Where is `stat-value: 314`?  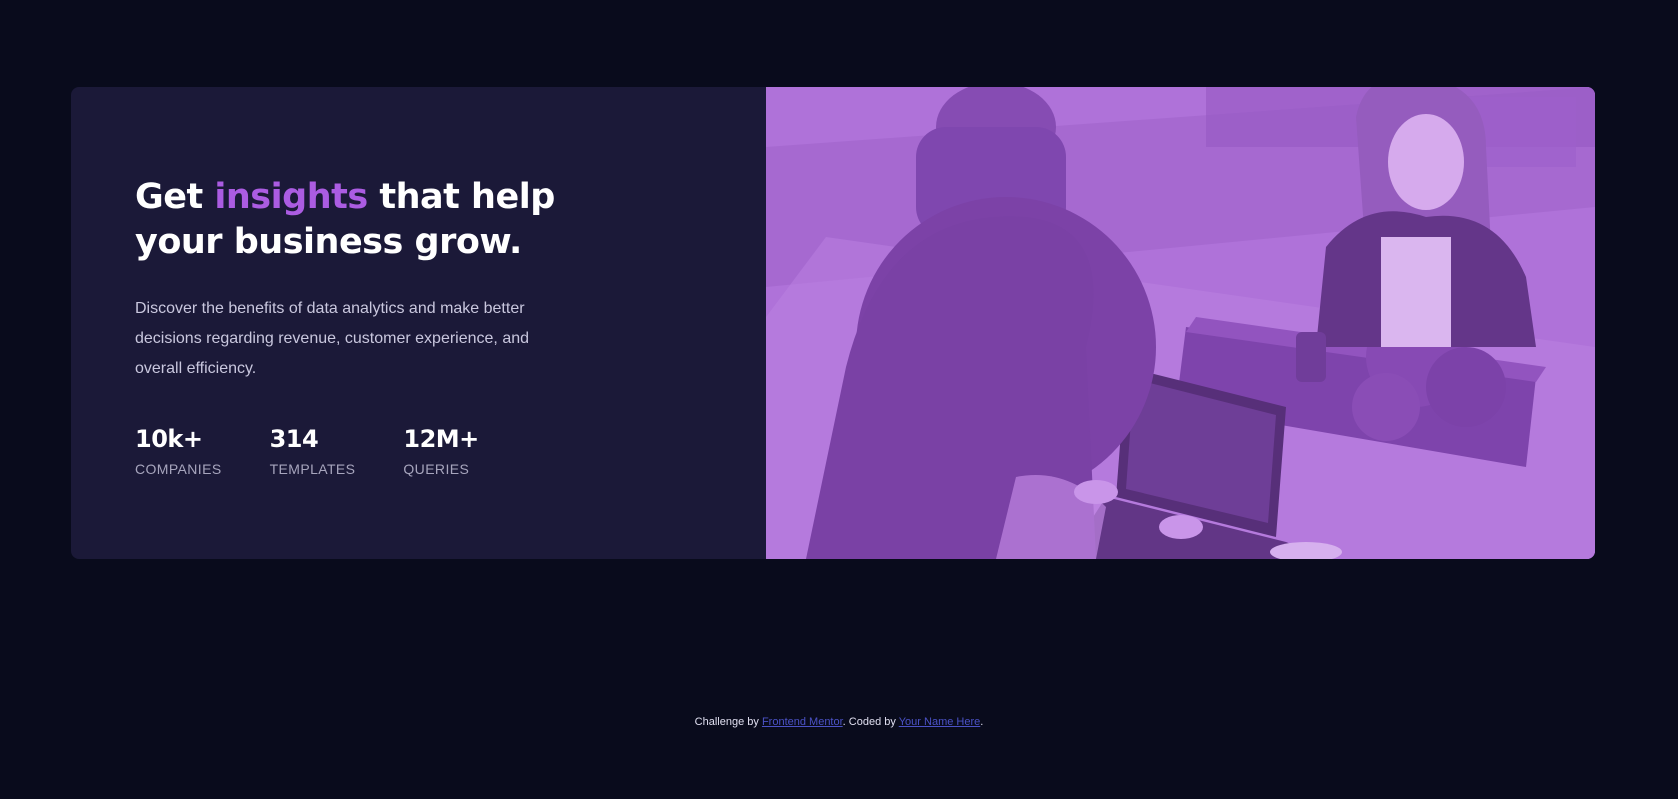
stat-value: 314 is located at coordinates (294, 439).